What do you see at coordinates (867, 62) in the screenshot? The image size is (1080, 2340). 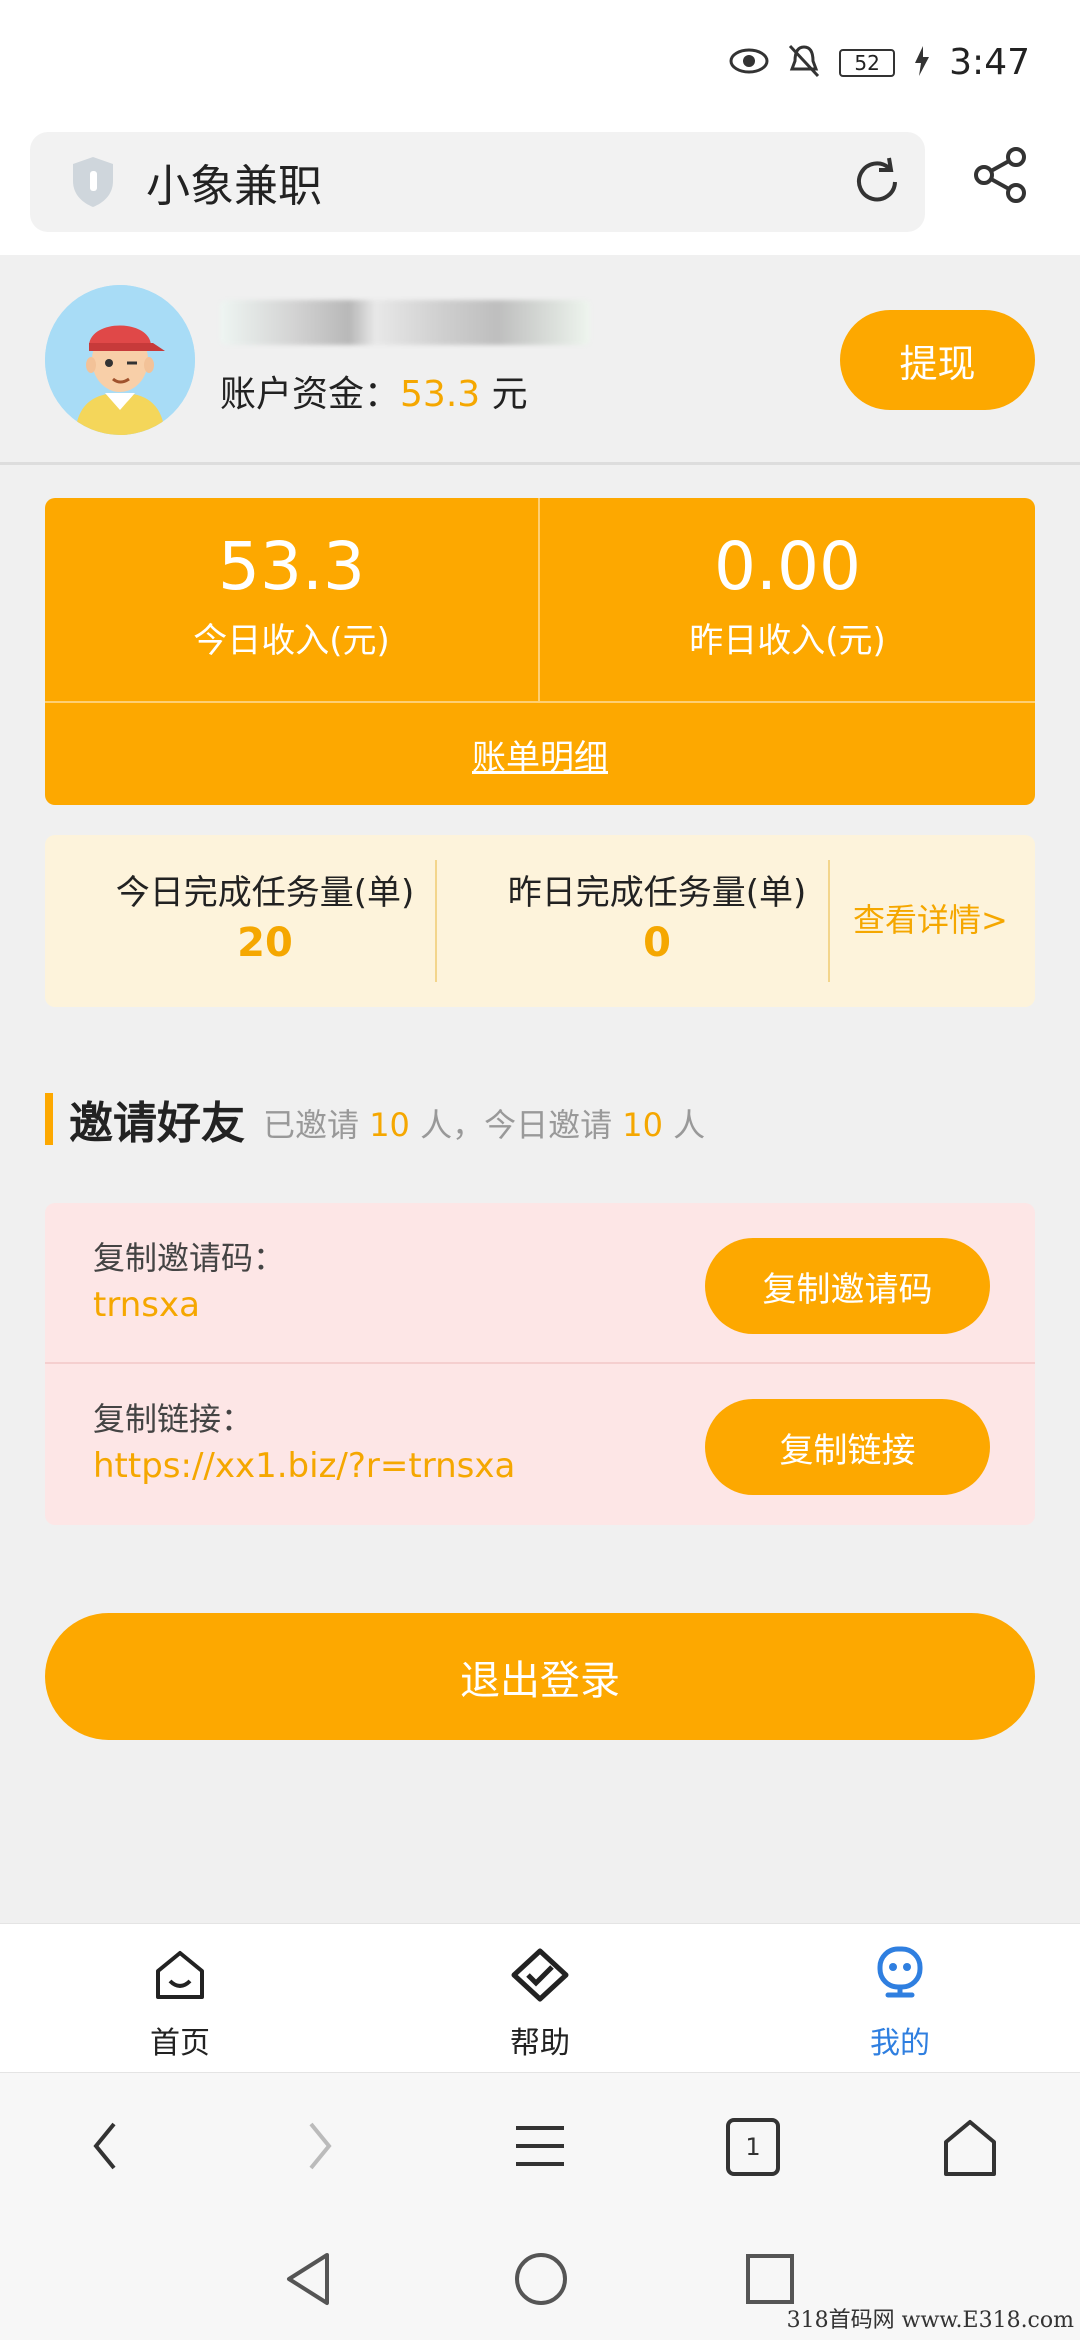 I see `battery-indicator: 52` at bounding box center [867, 62].